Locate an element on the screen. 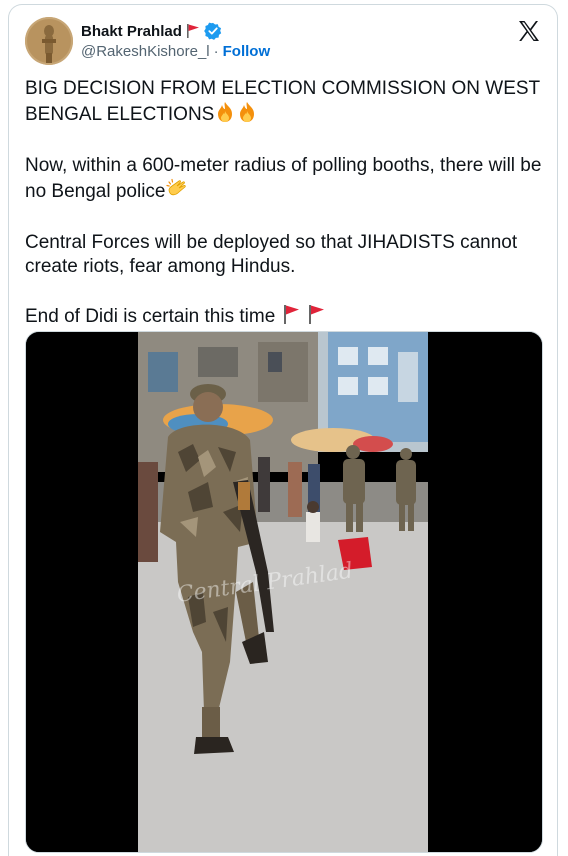 Image resolution: width=568 pixels, height=856 pixels. clapping-hands-icon is located at coordinates (177, 192).